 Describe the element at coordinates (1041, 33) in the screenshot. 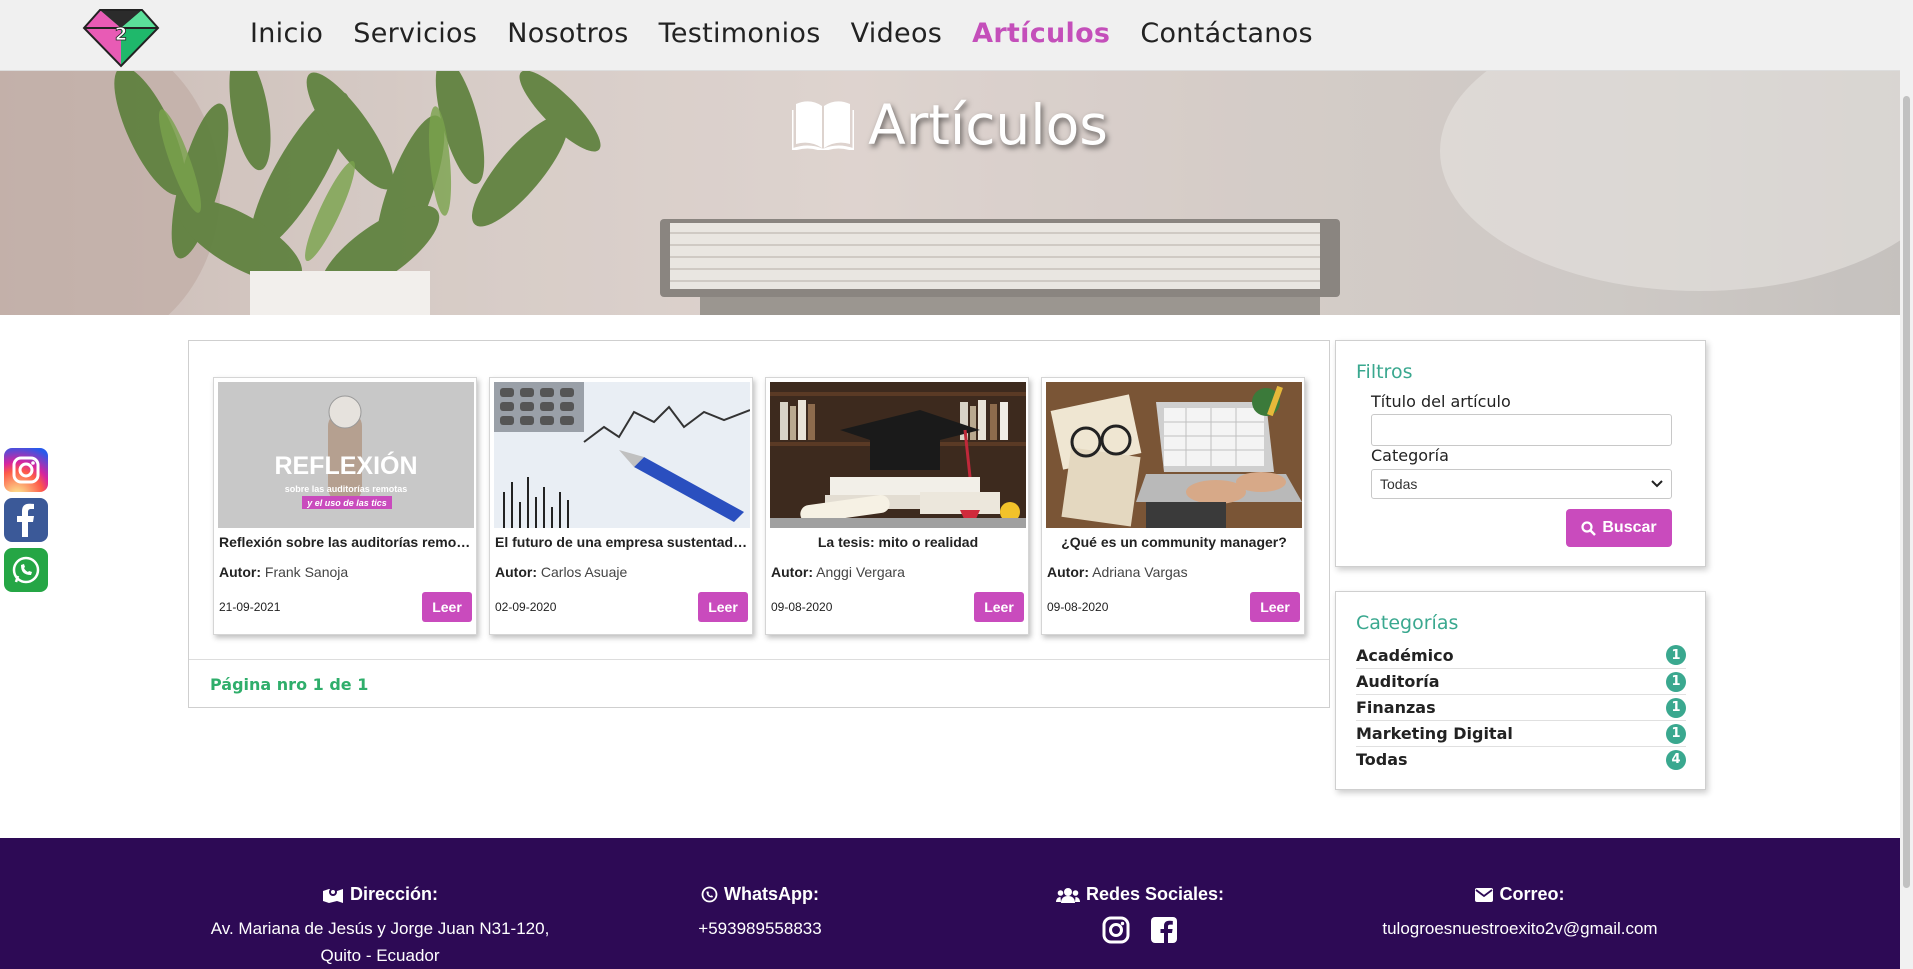

I see `nav-articulos: Artículos` at that location.